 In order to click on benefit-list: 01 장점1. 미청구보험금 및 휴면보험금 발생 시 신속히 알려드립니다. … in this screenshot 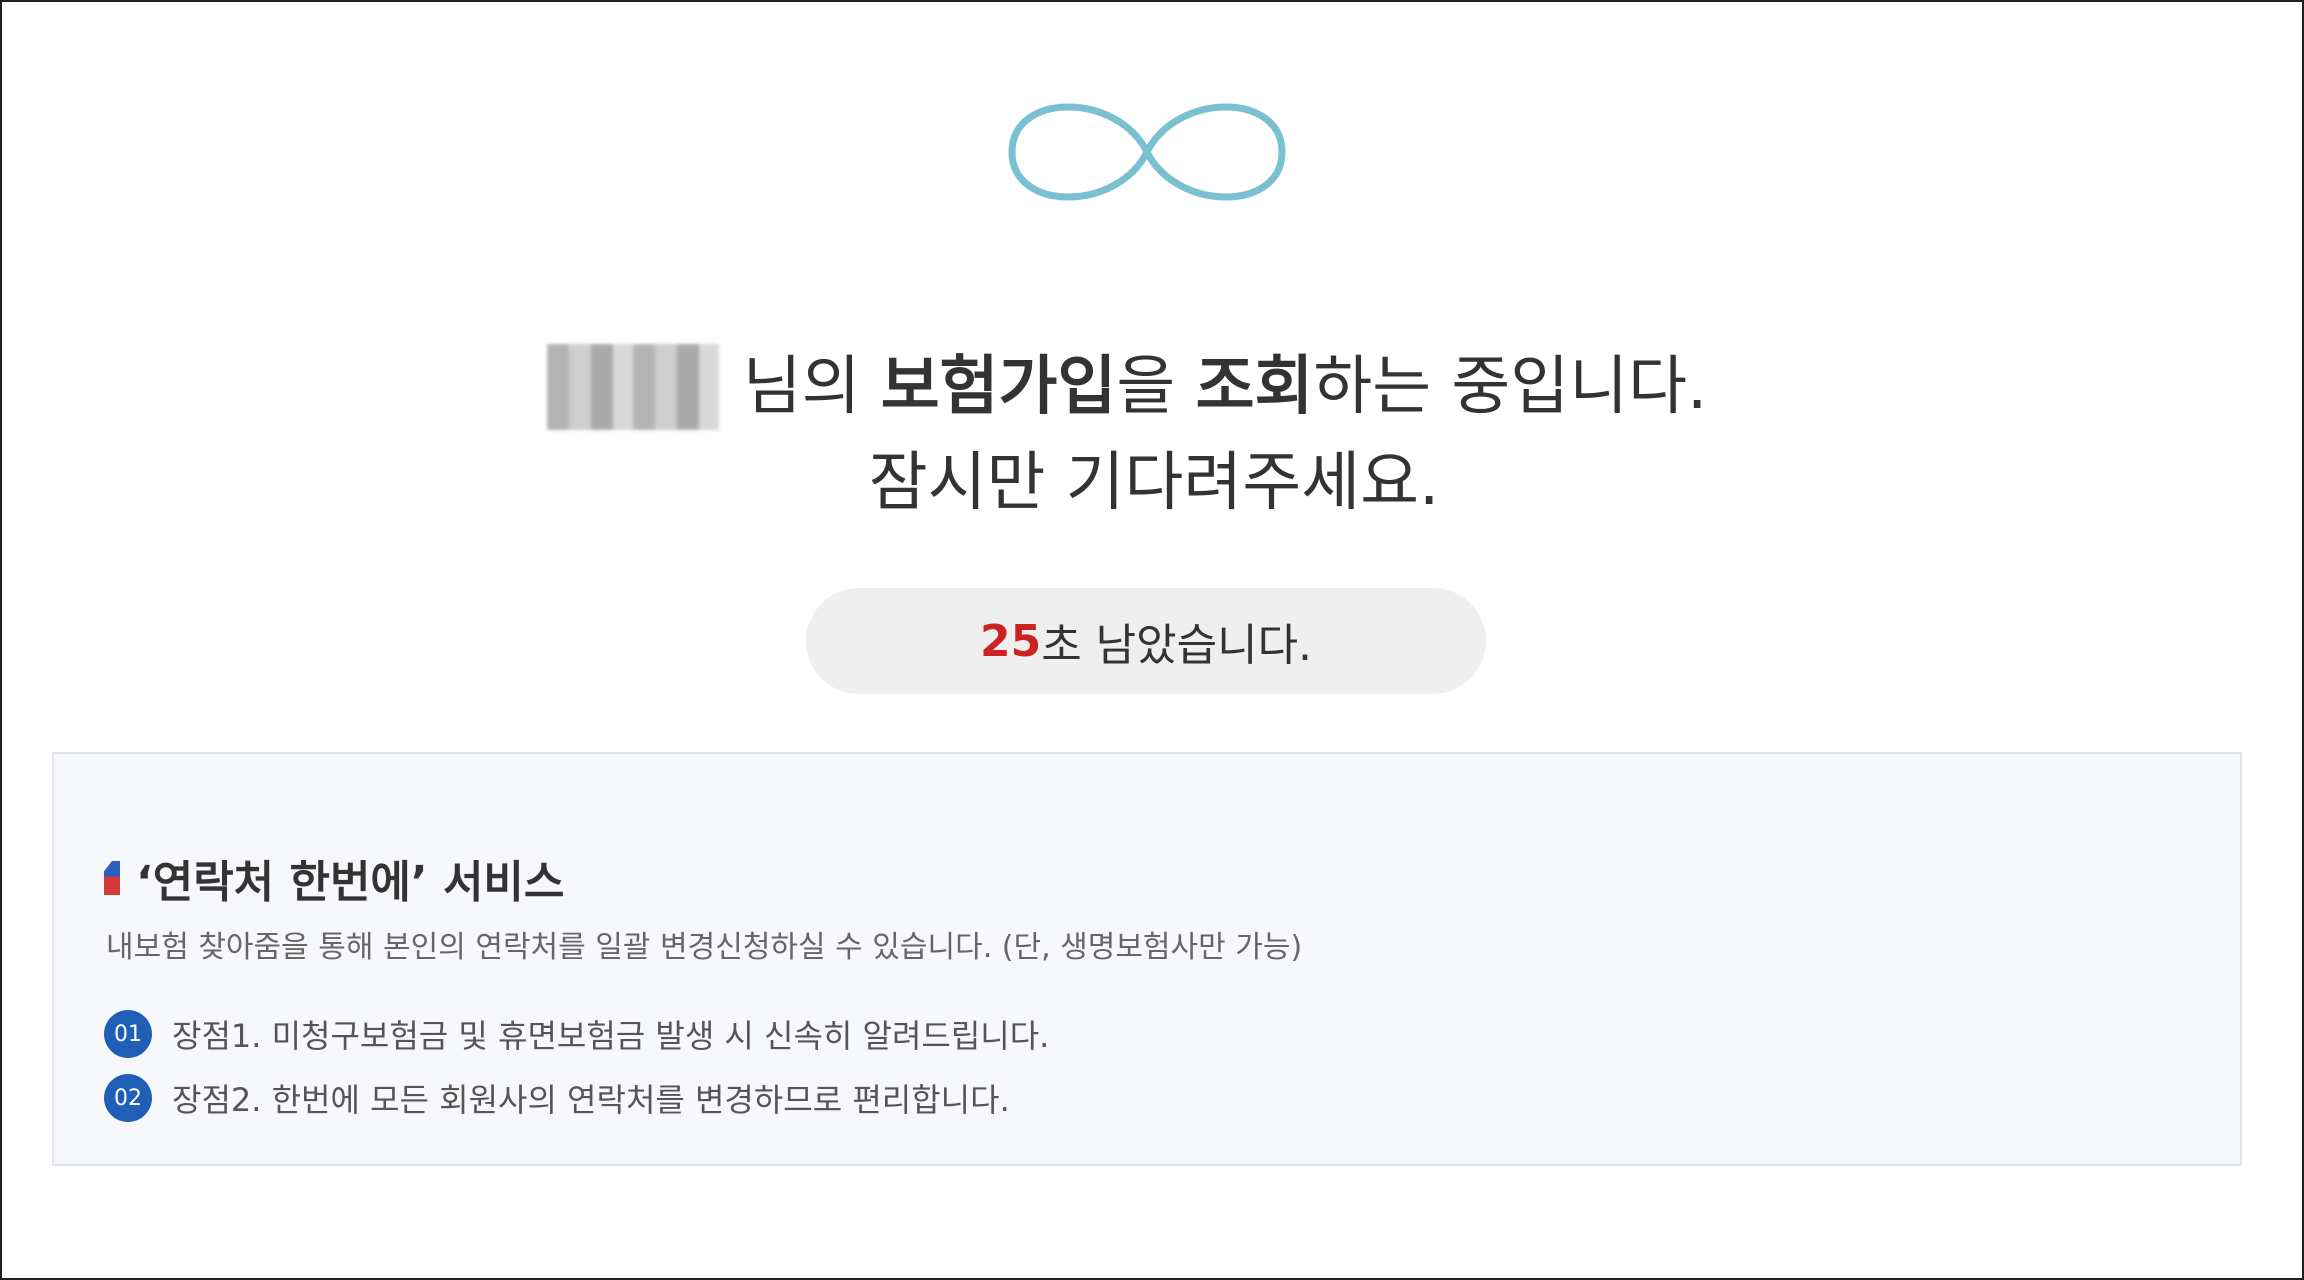, I will do `click(576, 1066)`.